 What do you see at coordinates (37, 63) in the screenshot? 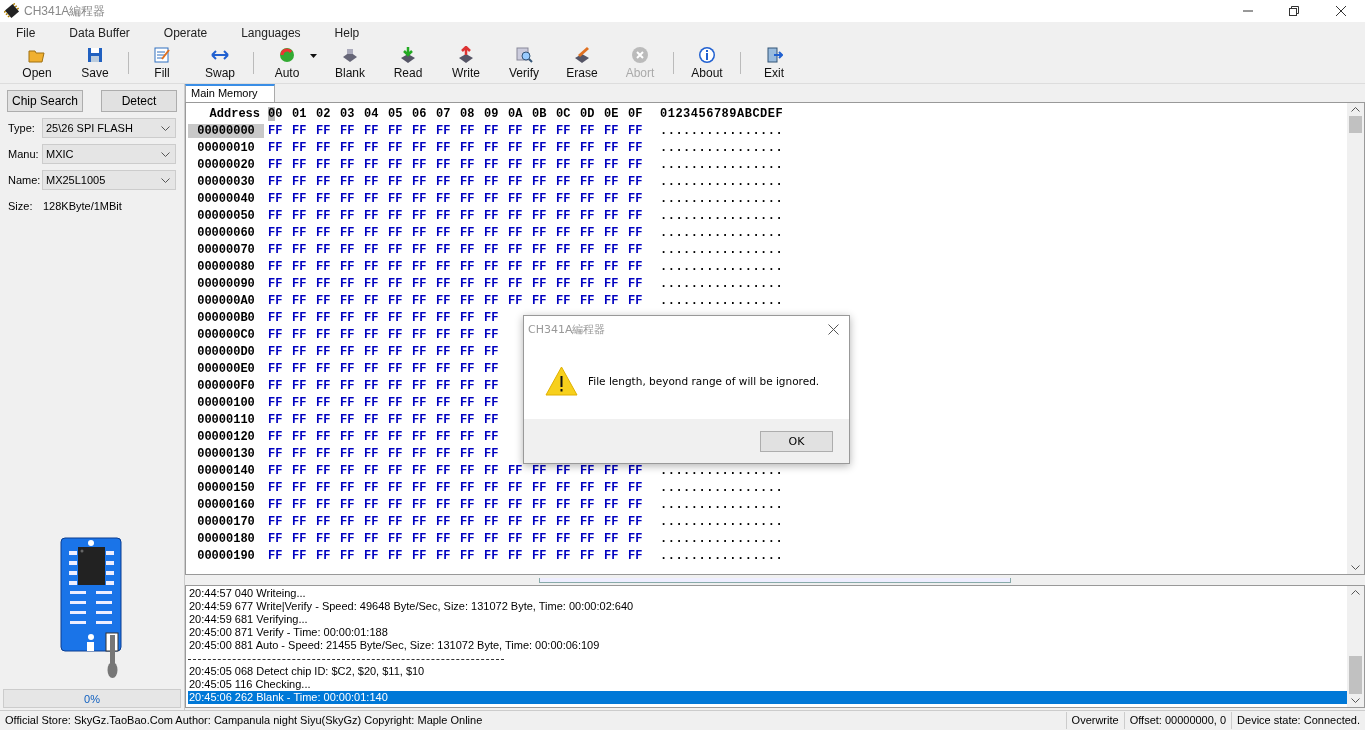
I see `toolbar-button: Open` at bounding box center [37, 63].